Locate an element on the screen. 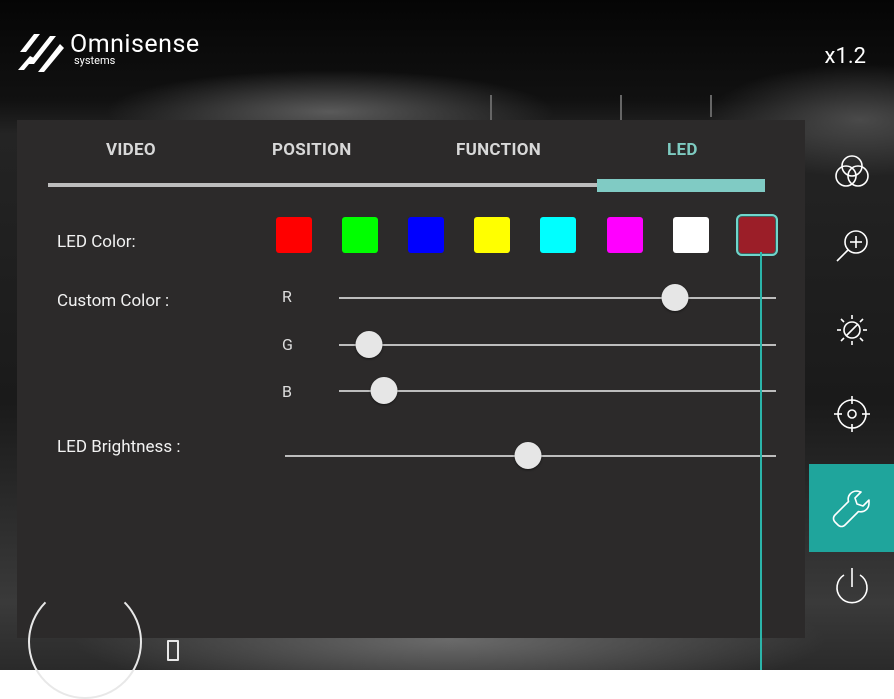 This screenshot has height=699, width=894. tab-bar: VIDEO POSITION FUNCTION LED is located at coordinates (411, 156).